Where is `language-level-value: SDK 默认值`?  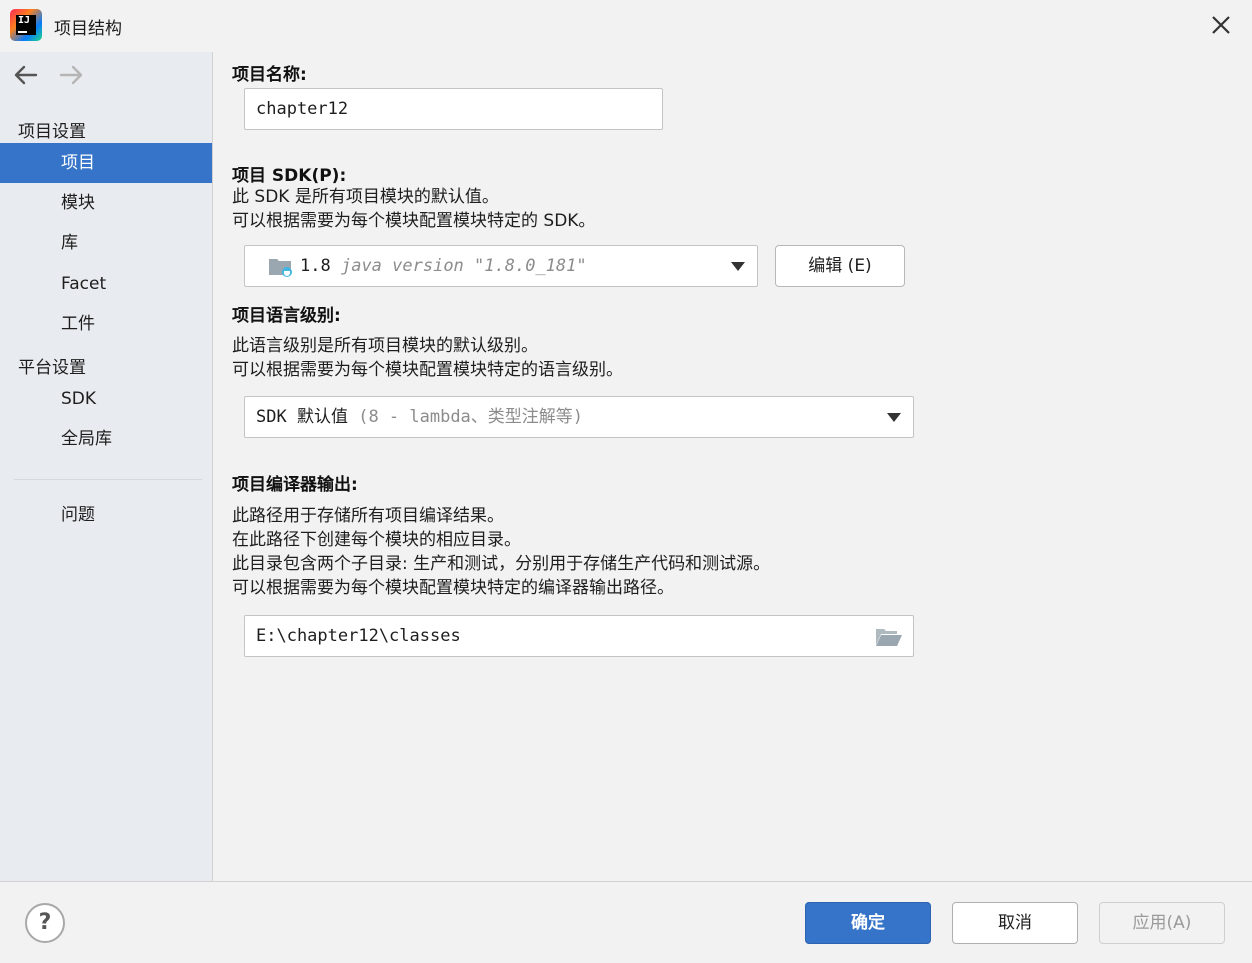
language-level-value: SDK 默认值 is located at coordinates (302, 417).